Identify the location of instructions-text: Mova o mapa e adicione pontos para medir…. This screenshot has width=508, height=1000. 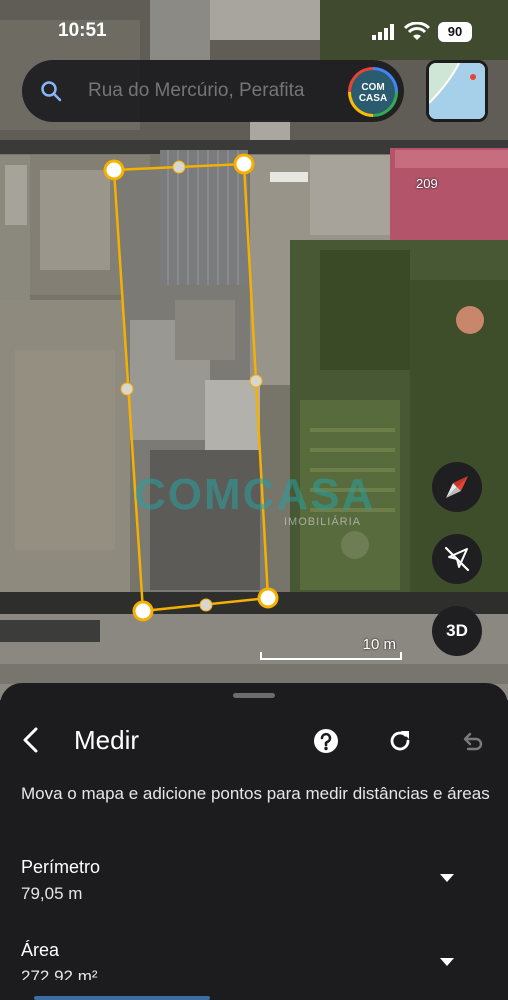
(255, 793).